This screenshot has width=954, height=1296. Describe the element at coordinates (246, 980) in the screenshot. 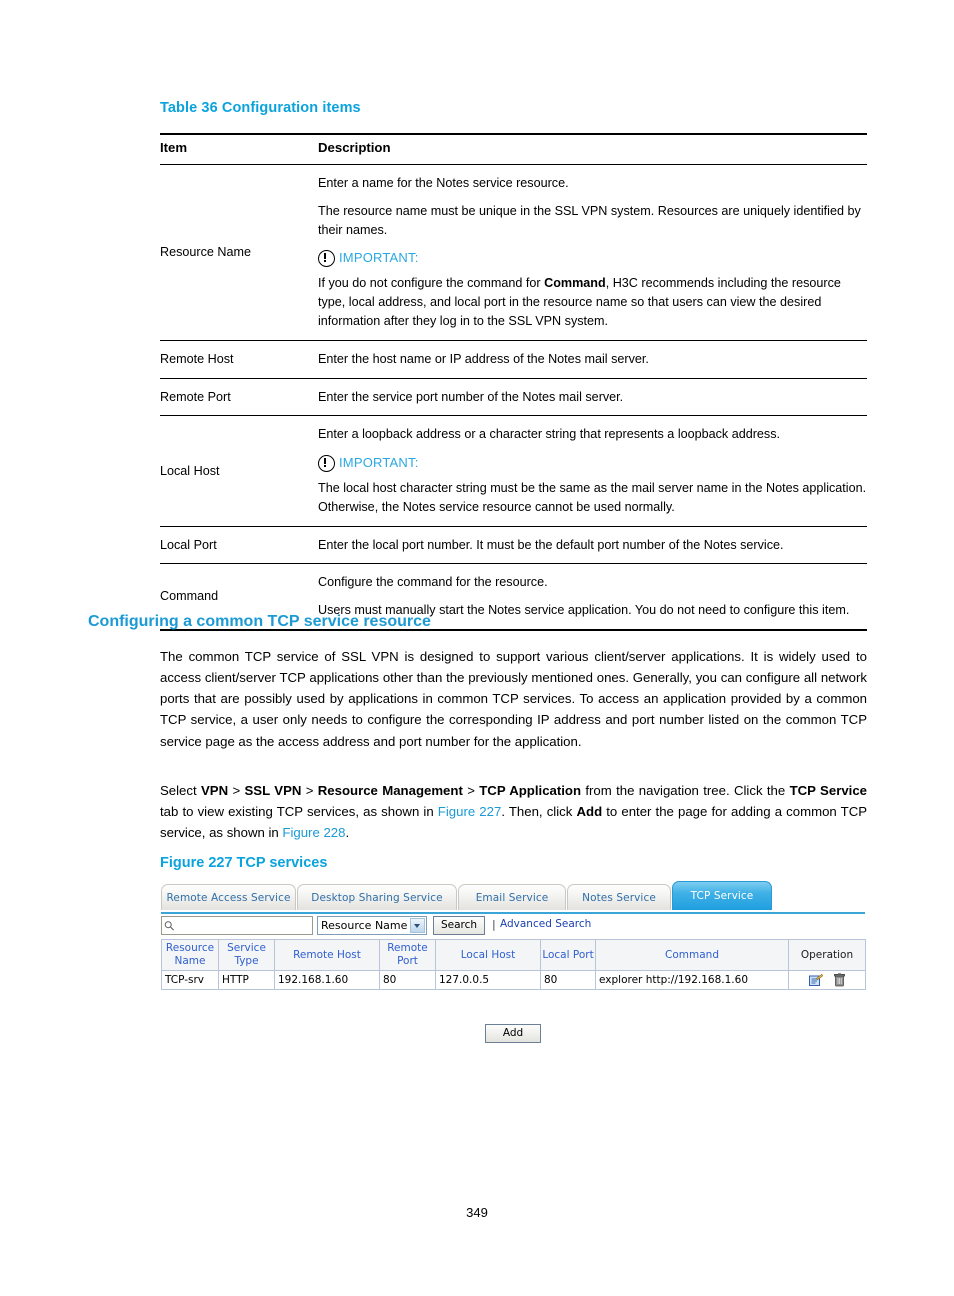

I see `cell-service-type: HTTP` at that location.